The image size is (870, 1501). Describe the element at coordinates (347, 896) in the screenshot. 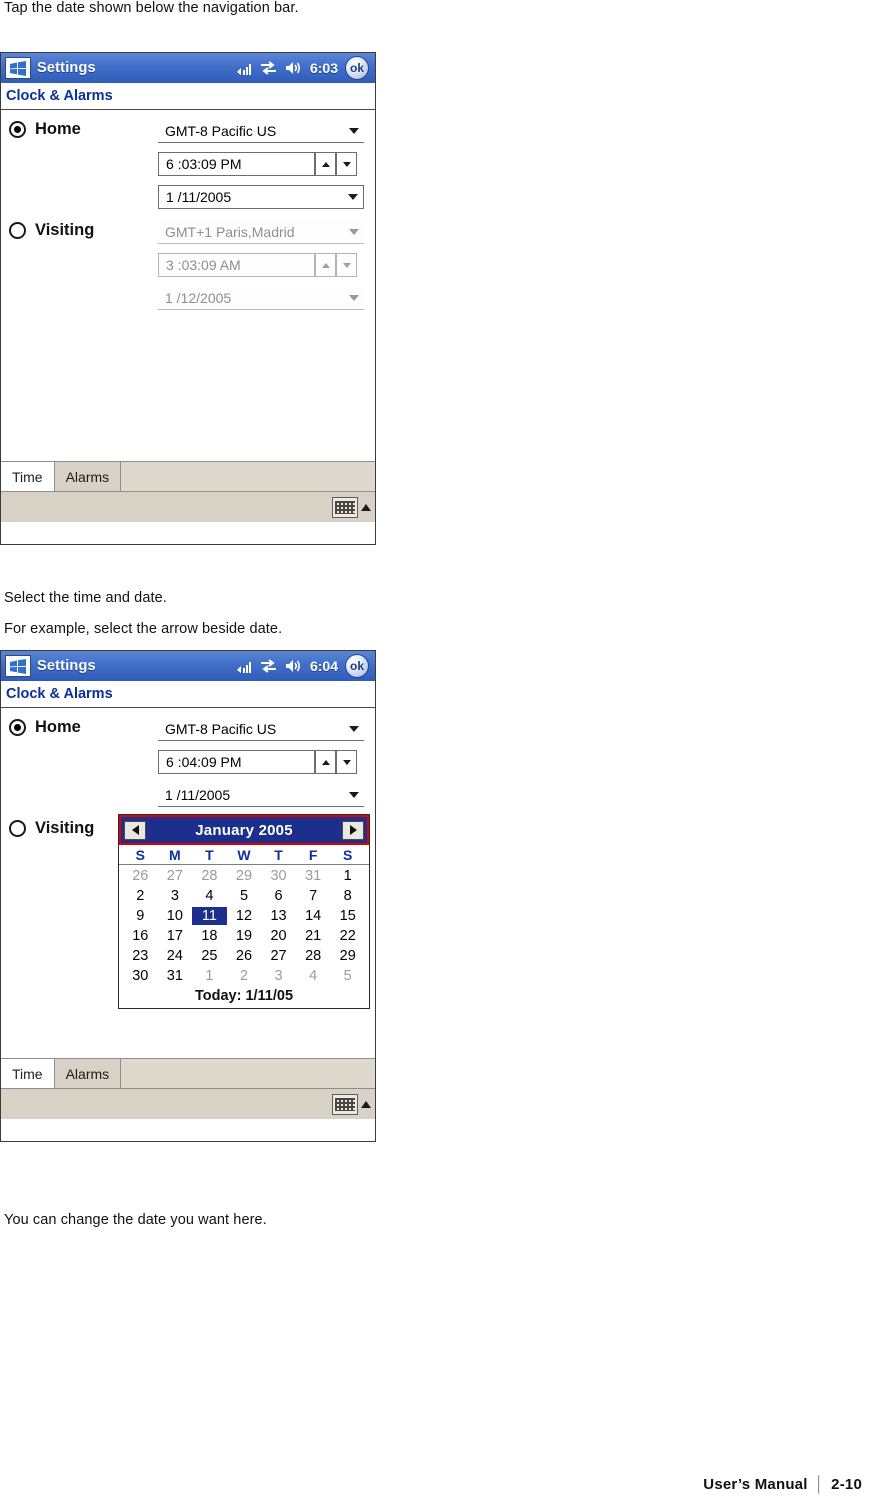

I see `calendar-day: 8` at that location.